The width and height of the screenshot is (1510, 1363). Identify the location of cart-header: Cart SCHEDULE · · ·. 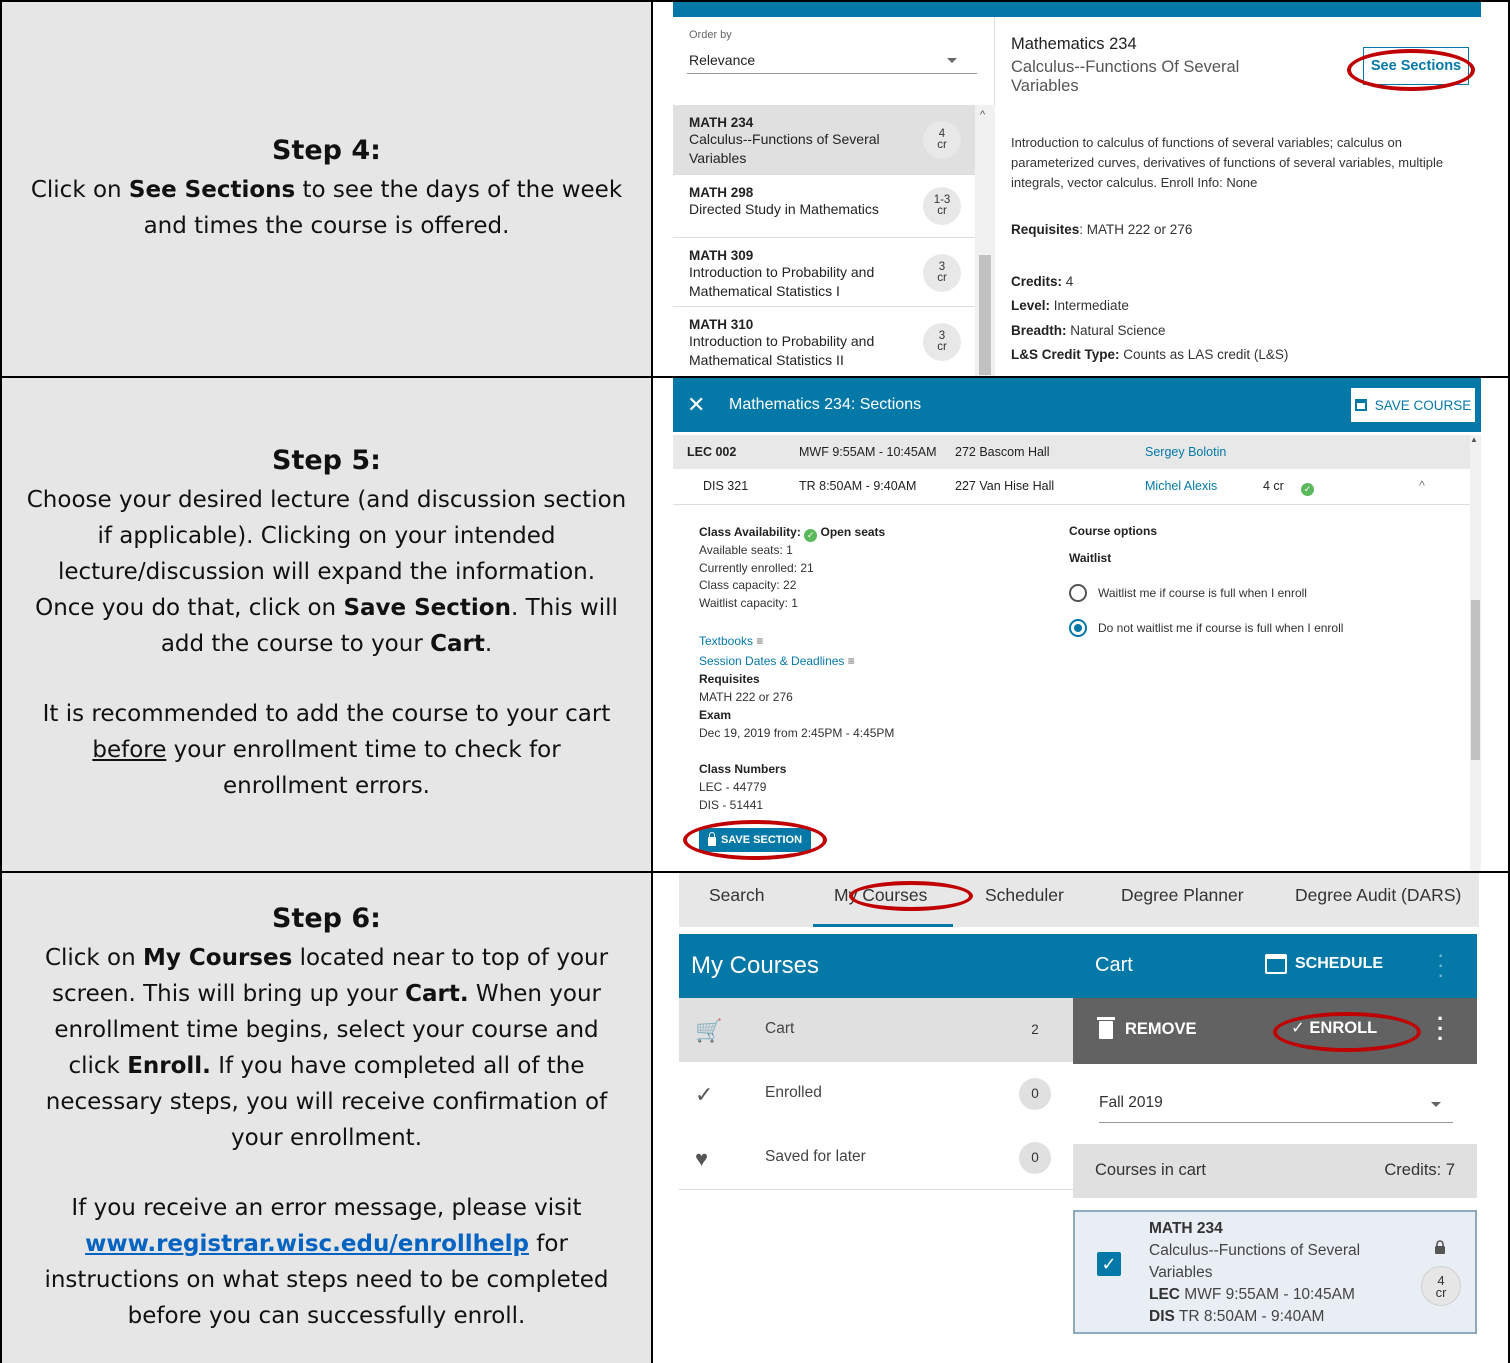
(1275, 966).